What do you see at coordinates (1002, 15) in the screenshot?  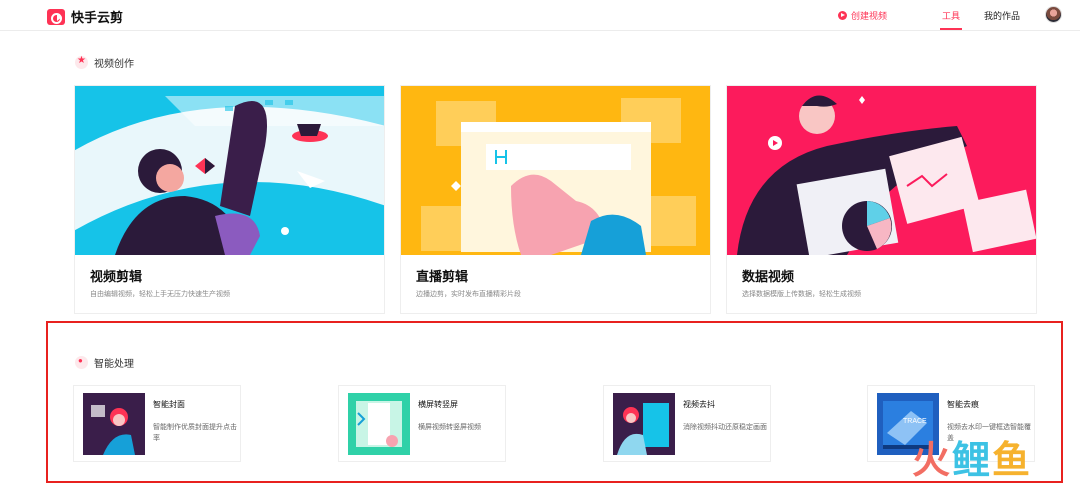 I see `nav-tab-my-works: 我的作品` at bounding box center [1002, 15].